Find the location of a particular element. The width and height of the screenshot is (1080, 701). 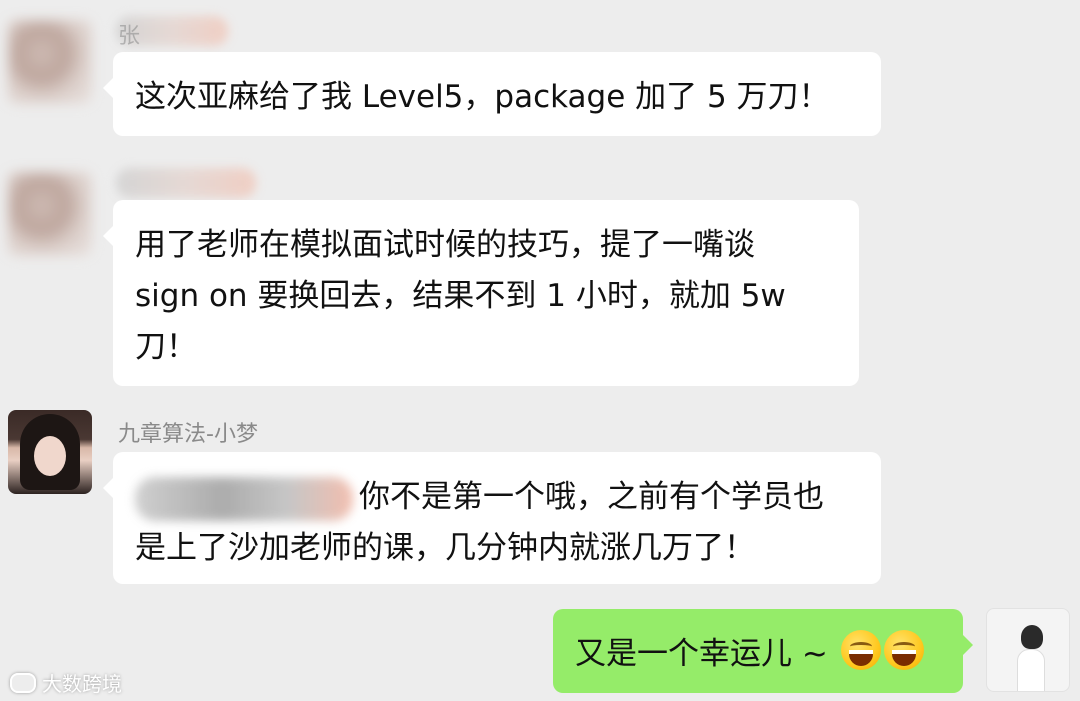

avatar-hair is located at coordinates (1032, 637).